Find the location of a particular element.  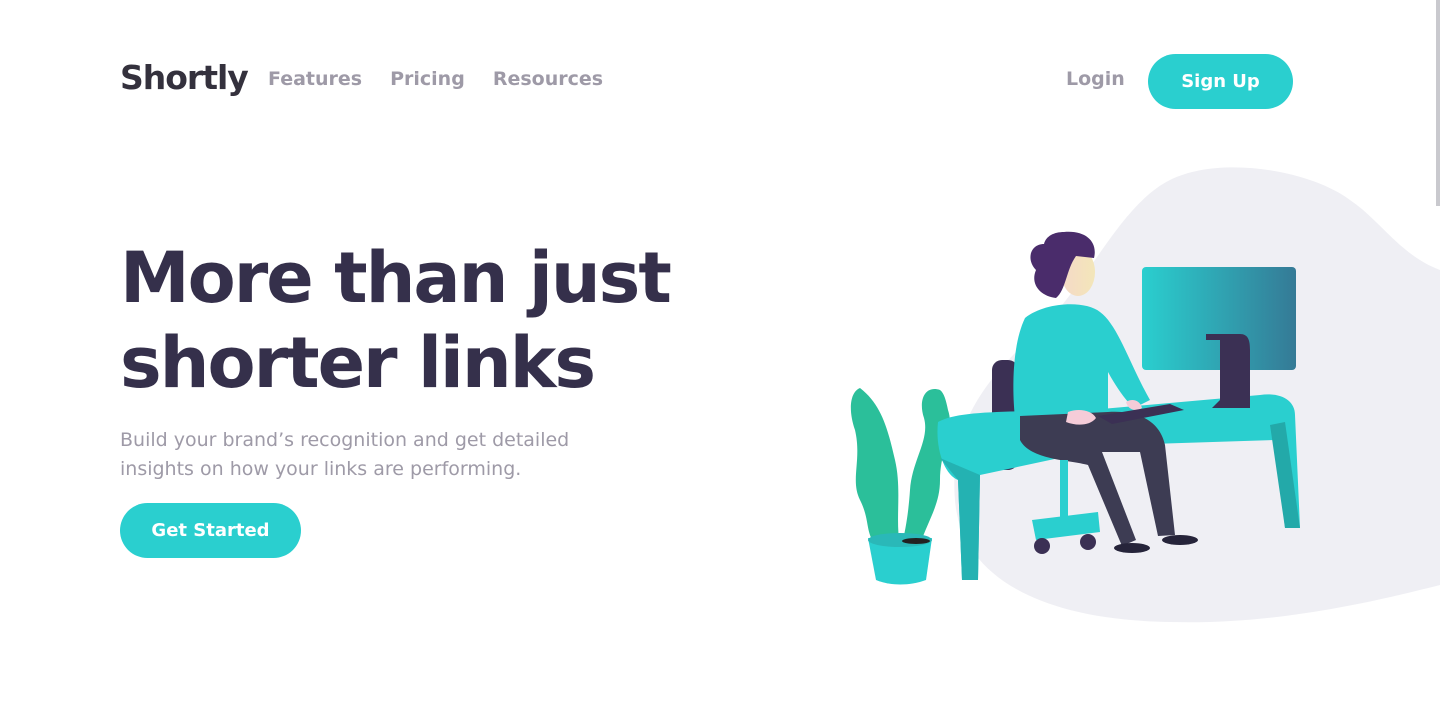

page-scrollbar is located at coordinates (1438, 103).